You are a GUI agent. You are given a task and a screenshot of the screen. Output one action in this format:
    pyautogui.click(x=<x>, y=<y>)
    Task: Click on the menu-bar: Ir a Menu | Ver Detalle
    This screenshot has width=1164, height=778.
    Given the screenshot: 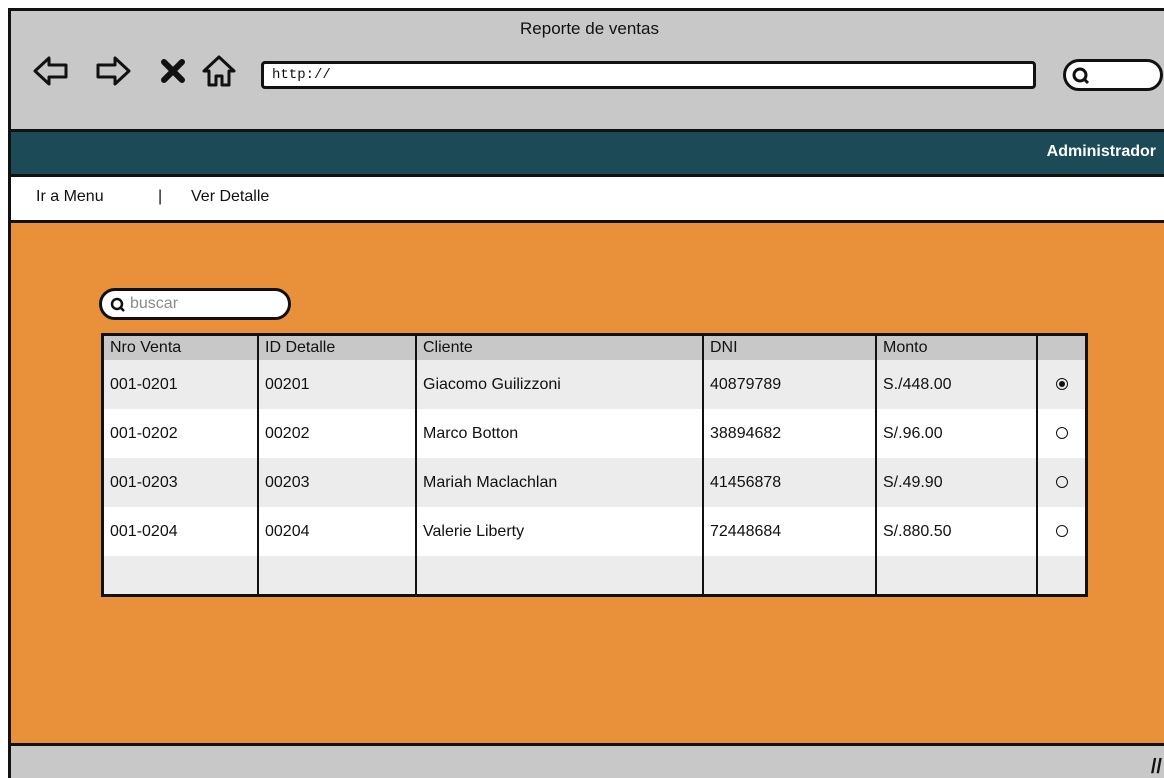 What is the action you would take?
    pyautogui.click(x=587, y=200)
    